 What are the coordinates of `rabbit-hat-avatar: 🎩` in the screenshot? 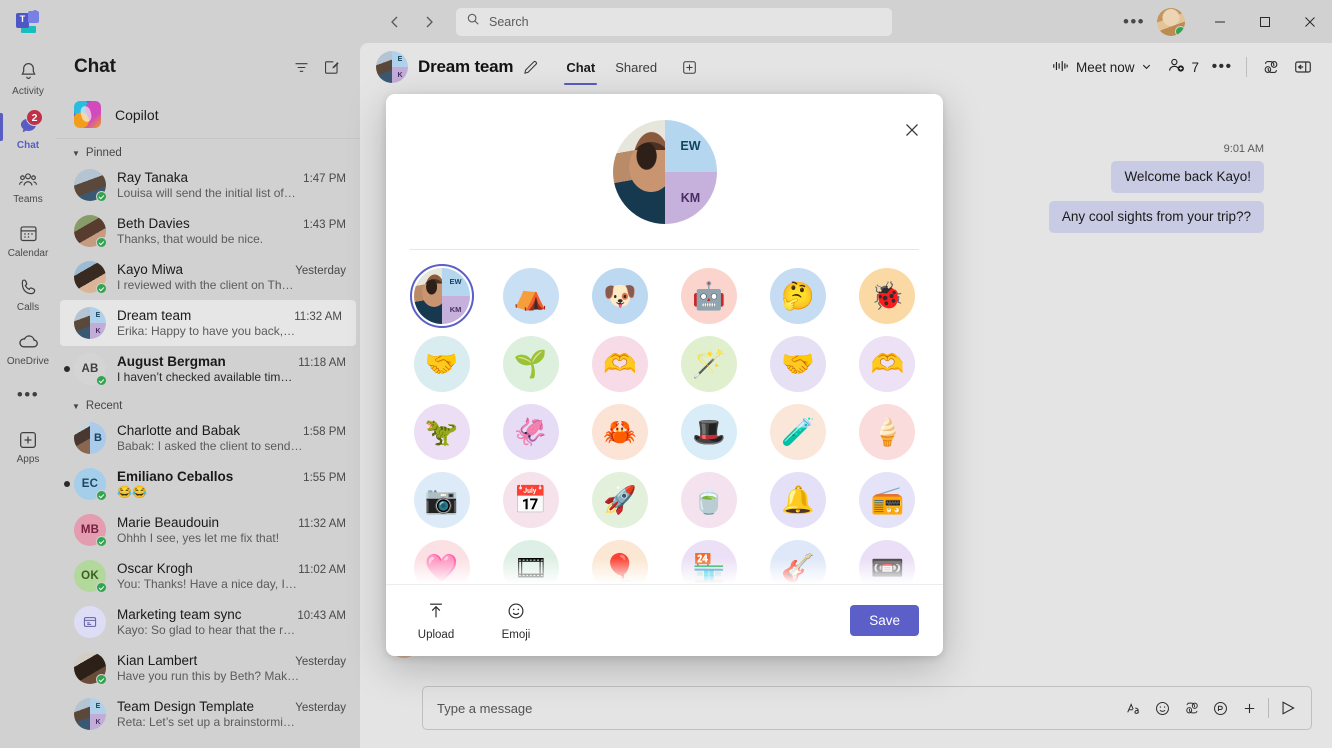 It's located at (709, 432).